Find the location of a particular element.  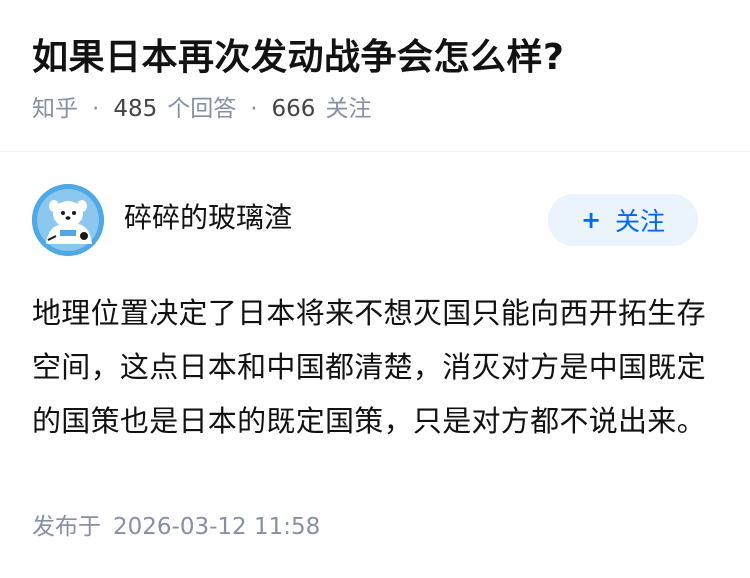

answer-count: 485 is located at coordinates (135, 109).